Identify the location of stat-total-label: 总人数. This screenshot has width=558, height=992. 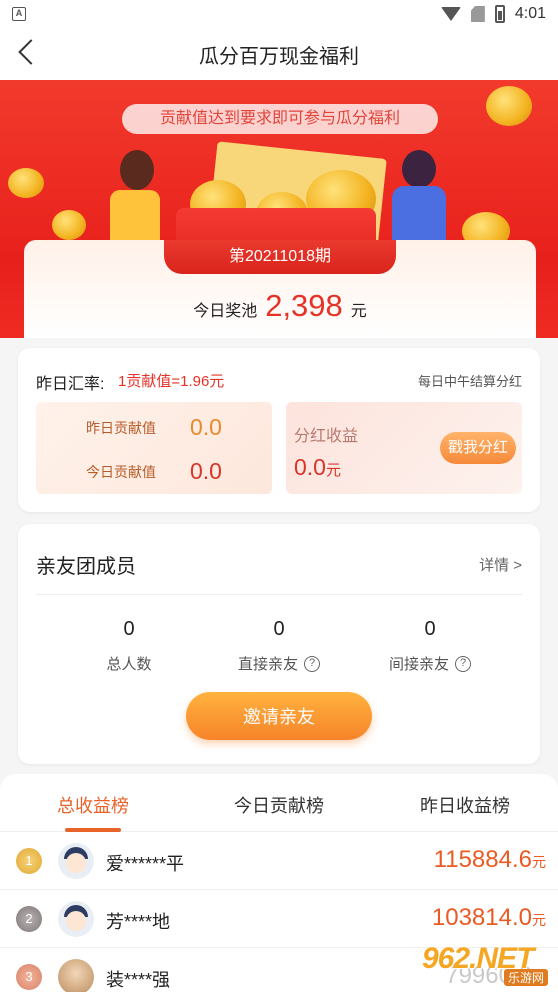
(129, 664).